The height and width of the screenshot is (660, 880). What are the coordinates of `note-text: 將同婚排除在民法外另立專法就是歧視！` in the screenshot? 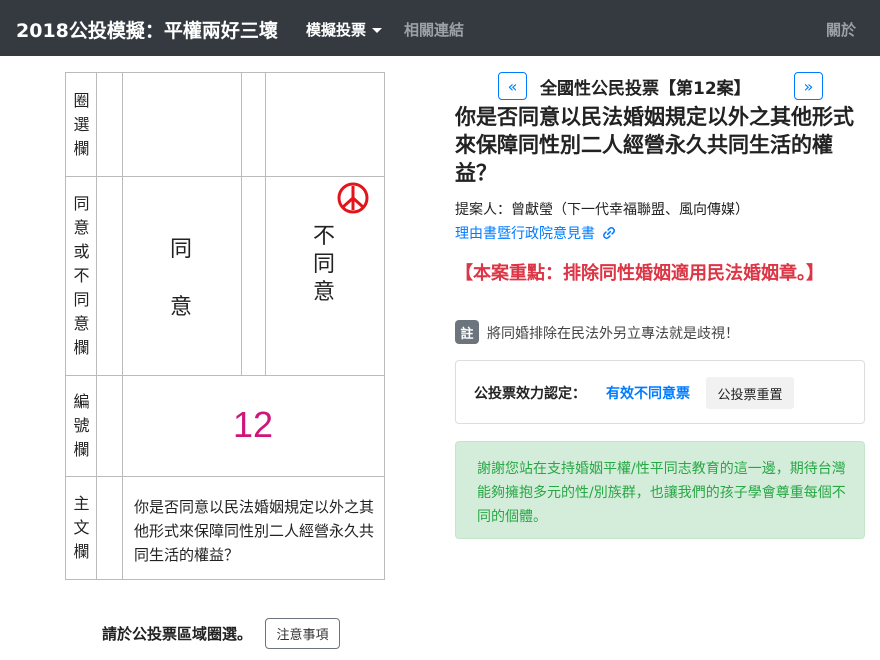 It's located at (613, 334).